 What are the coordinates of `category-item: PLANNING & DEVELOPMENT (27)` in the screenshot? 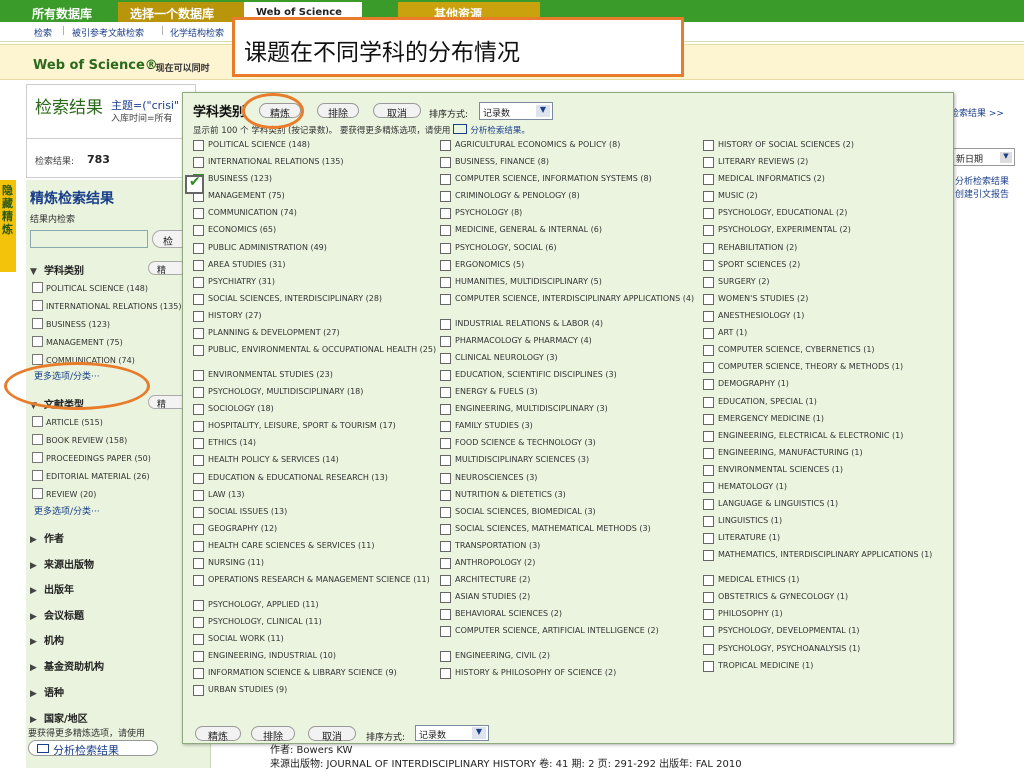 It's located at (315, 333).